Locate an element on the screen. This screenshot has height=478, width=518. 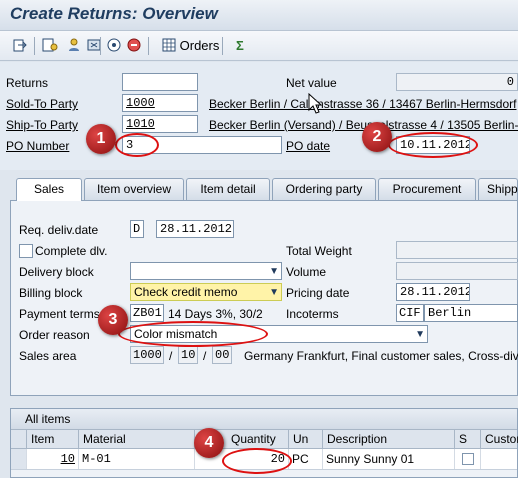
column-header-description: Description is located at coordinates (389, 439).